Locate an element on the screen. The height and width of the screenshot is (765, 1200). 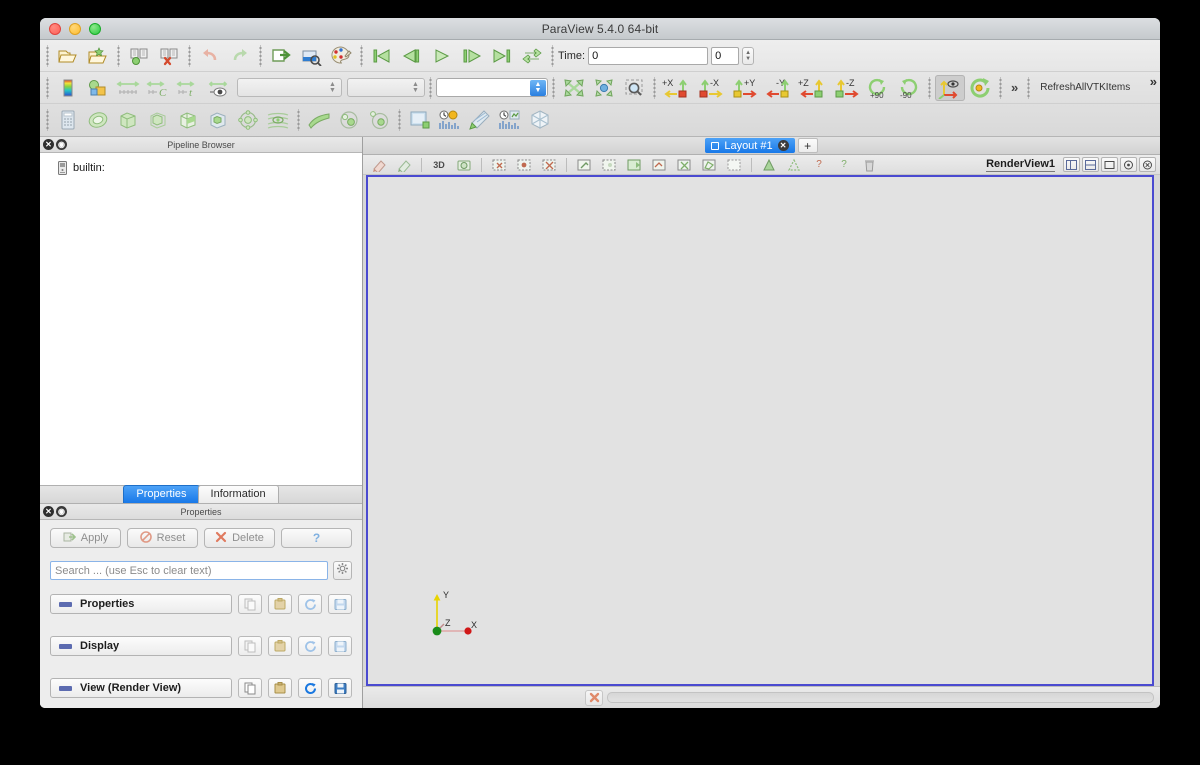
properties-float-icon: ◉ is located at coordinates (61, 511).